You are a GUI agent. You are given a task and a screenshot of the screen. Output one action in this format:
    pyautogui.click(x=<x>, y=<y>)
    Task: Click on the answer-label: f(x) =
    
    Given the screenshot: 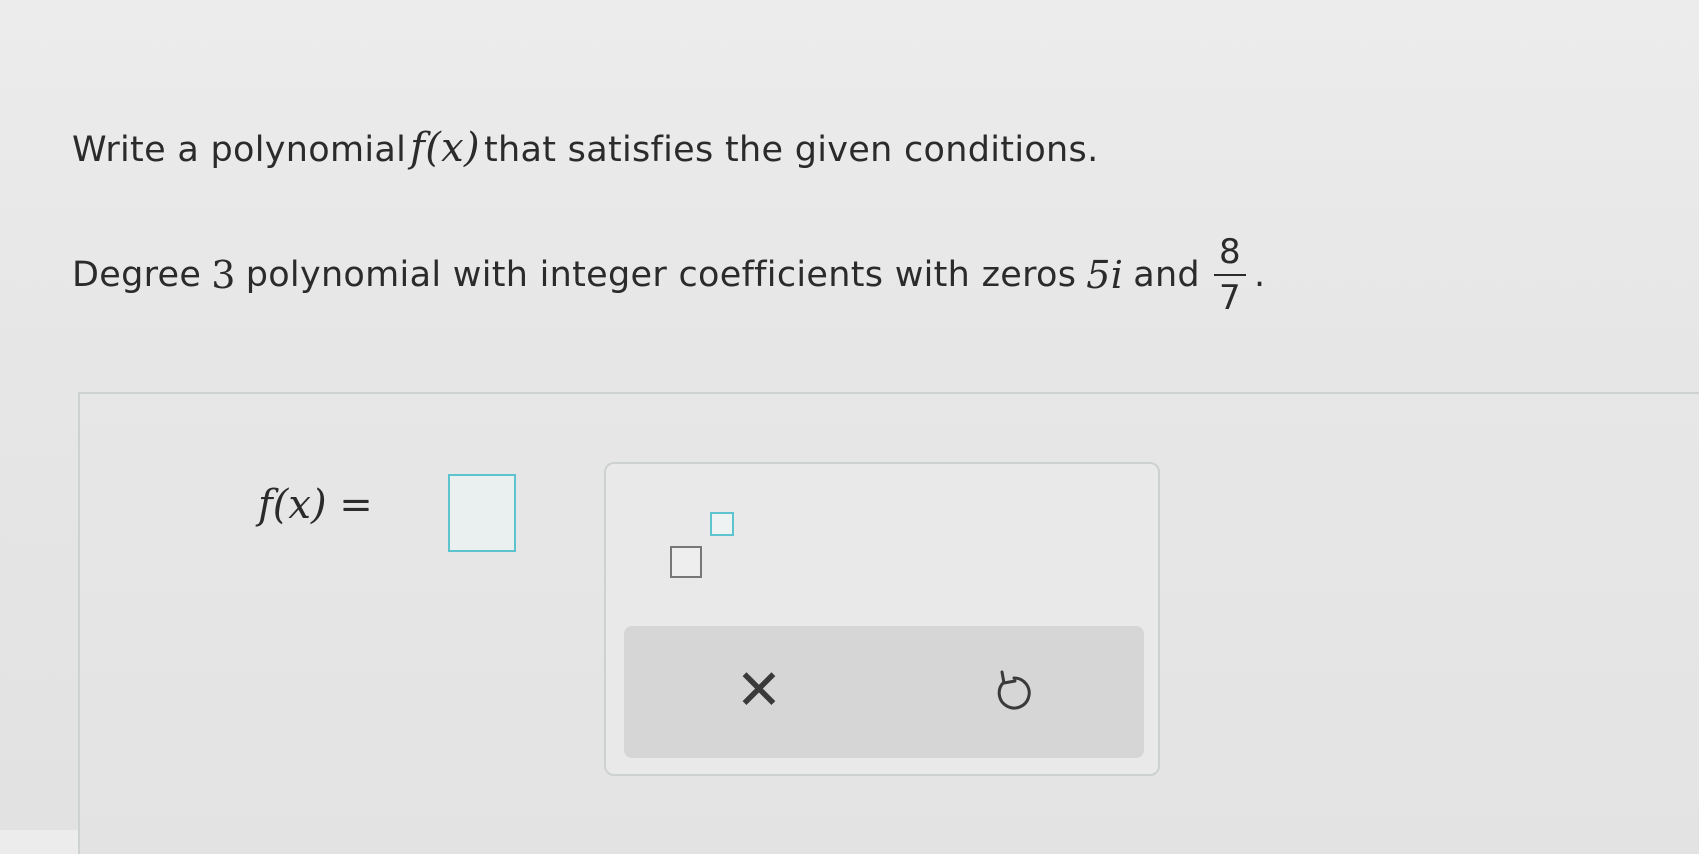 What is the action you would take?
    pyautogui.click(x=315, y=505)
    